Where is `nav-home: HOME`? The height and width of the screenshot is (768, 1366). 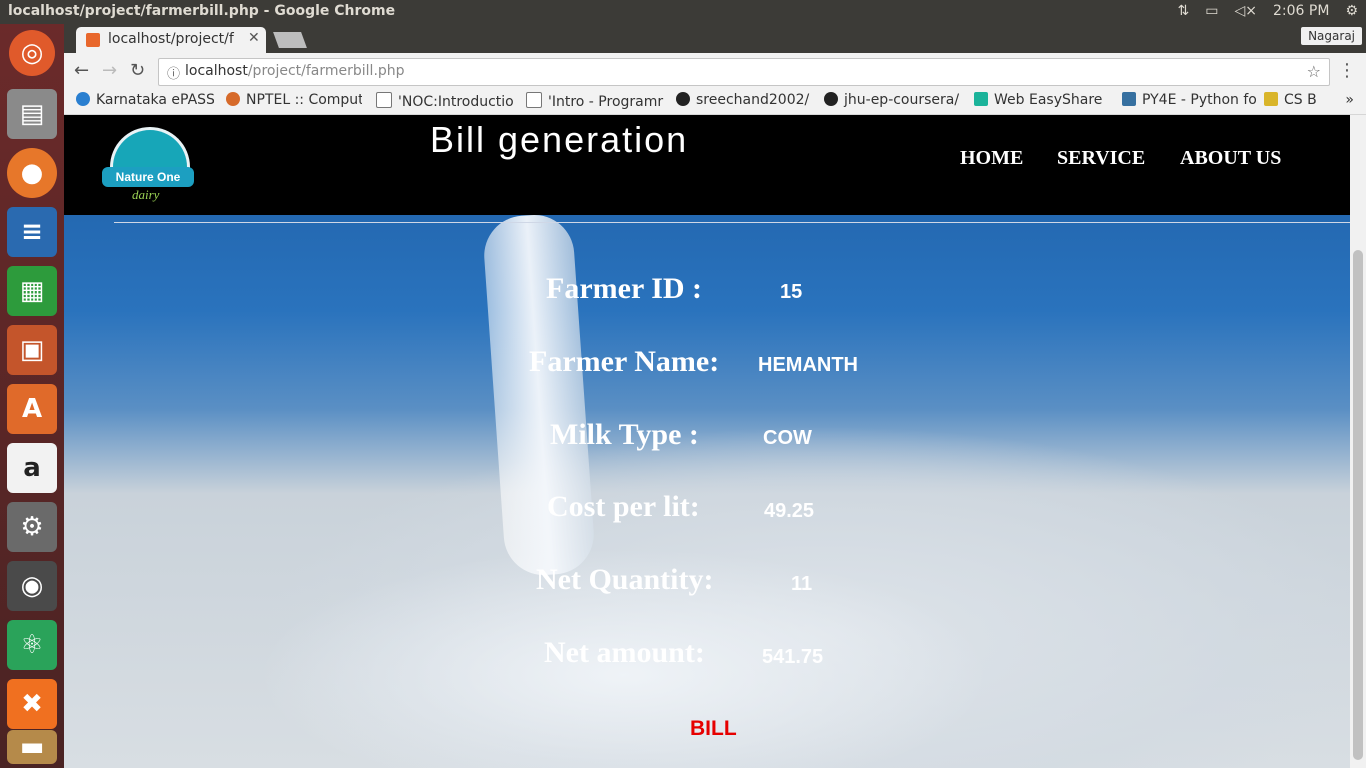
nav-home: HOME is located at coordinates (991, 158).